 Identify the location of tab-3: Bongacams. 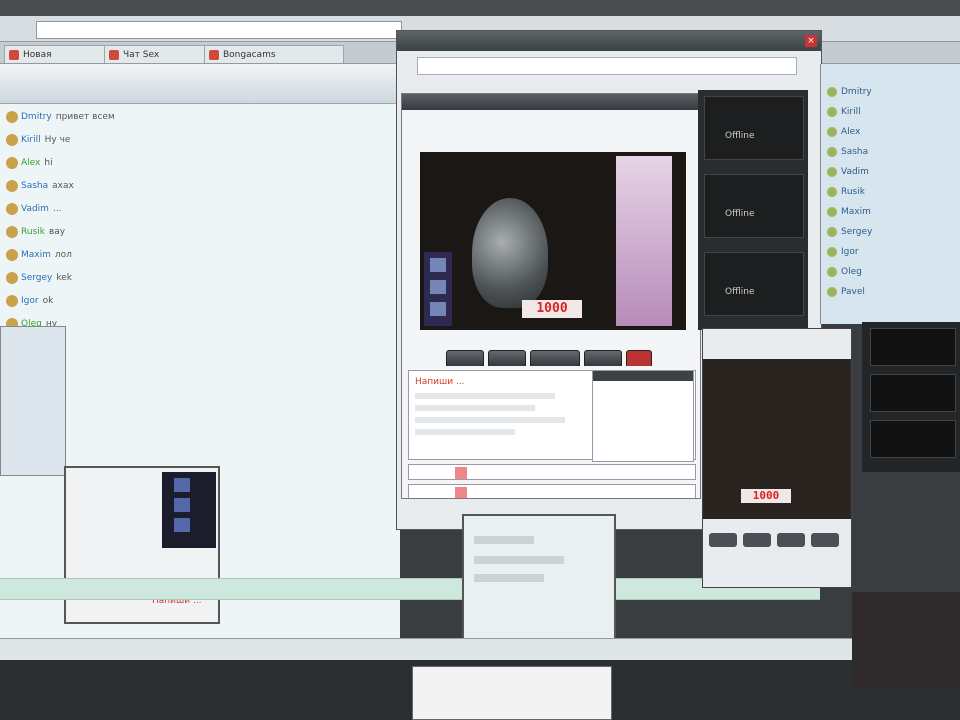
(274, 54).